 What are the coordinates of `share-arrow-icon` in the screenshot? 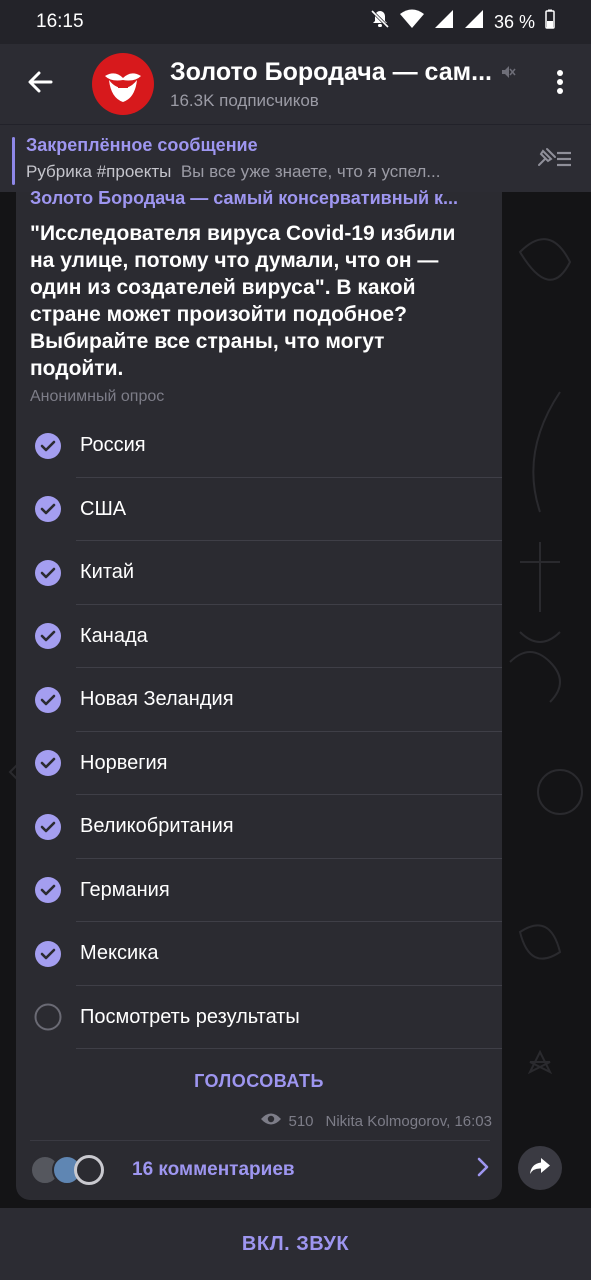 It's located at (540, 1168).